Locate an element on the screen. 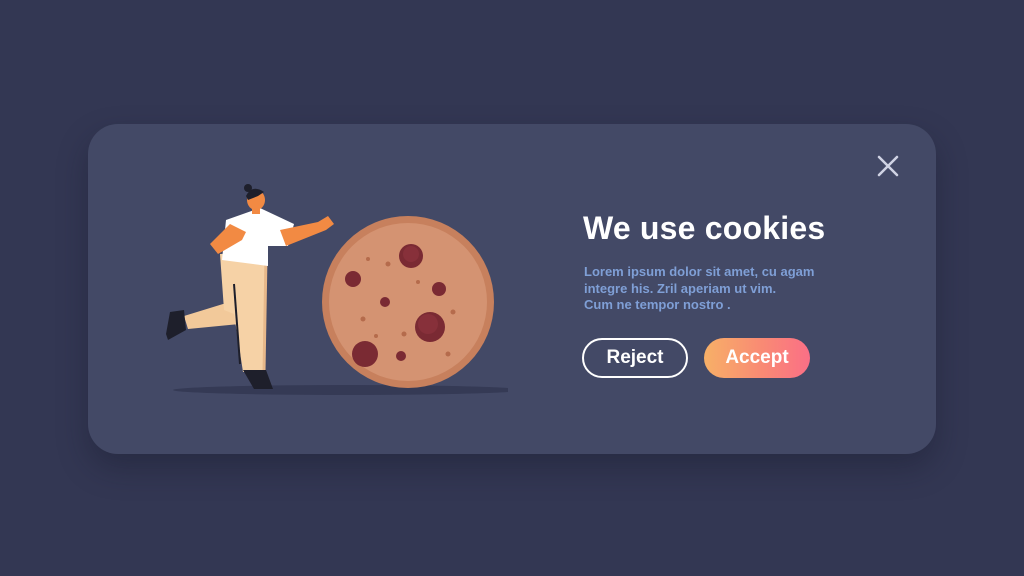 The image size is (1024, 576). body-line: Cum ne tempor nostro . is located at coordinates (657, 304).